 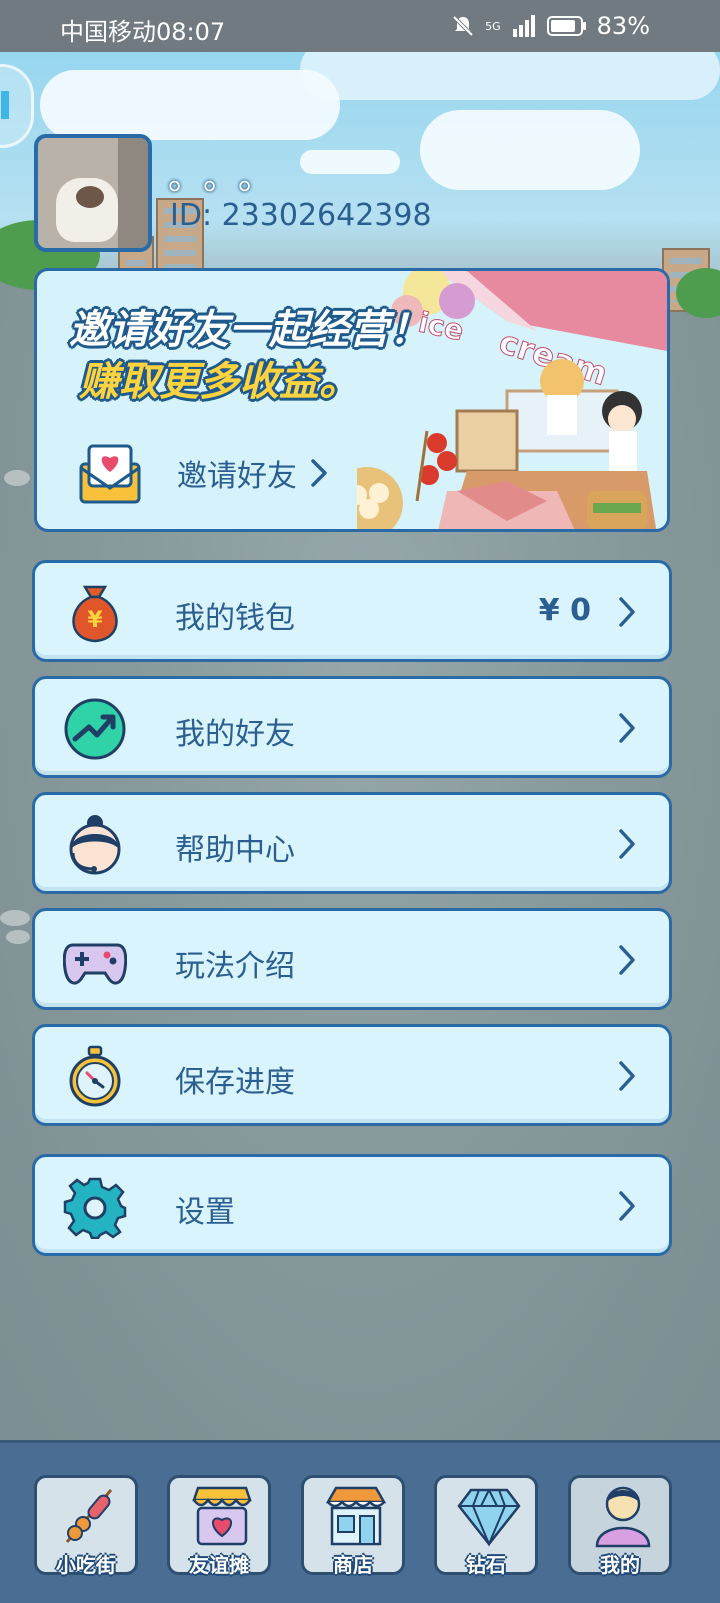 What do you see at coordinates (463, 26) in the screenshot?
I see `bell-muted-icon` at bounding box center [463, 26].